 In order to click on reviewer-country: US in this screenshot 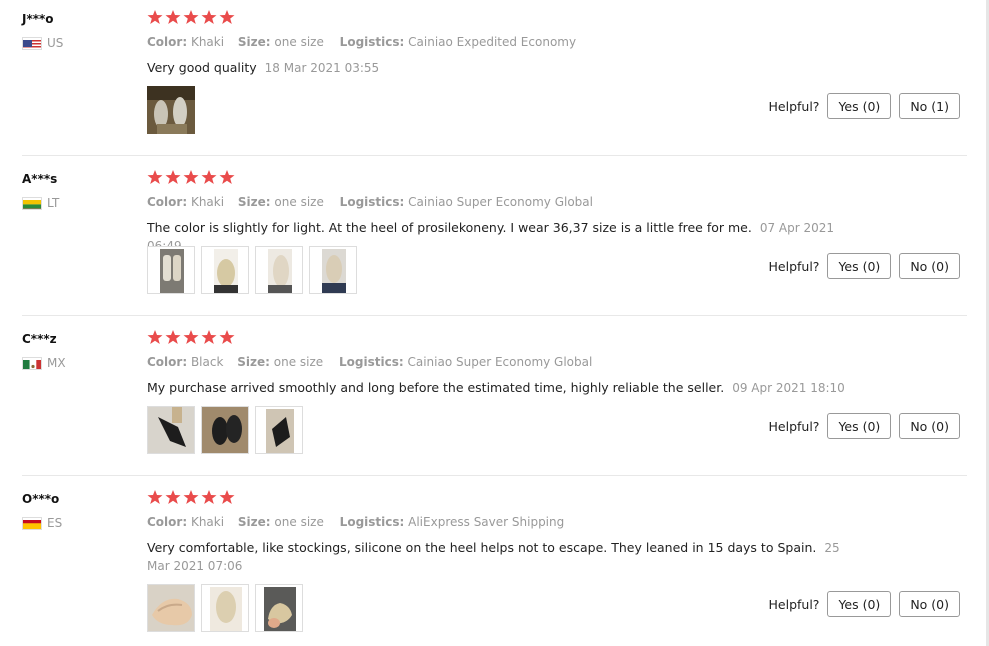, I will do `click(42, 43)`.